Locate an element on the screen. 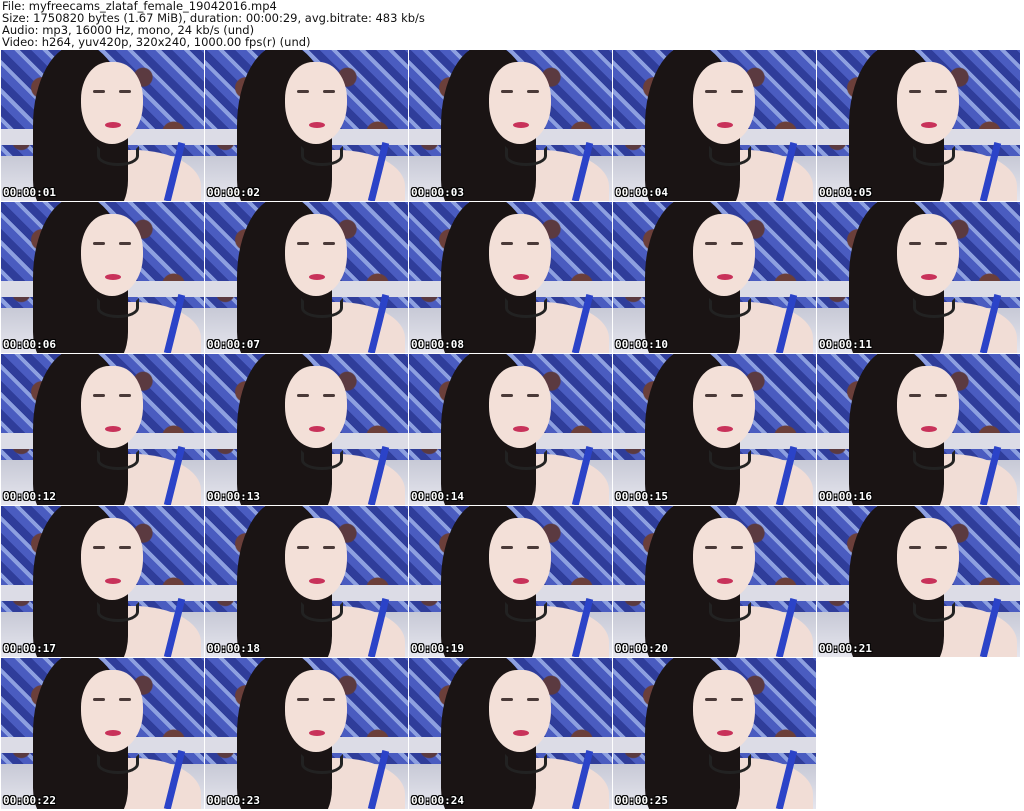 The width and height of the screenshot is (1024, 811). video-frame-thumbnail: 00:00:14 is located at coordinates (510, 429).